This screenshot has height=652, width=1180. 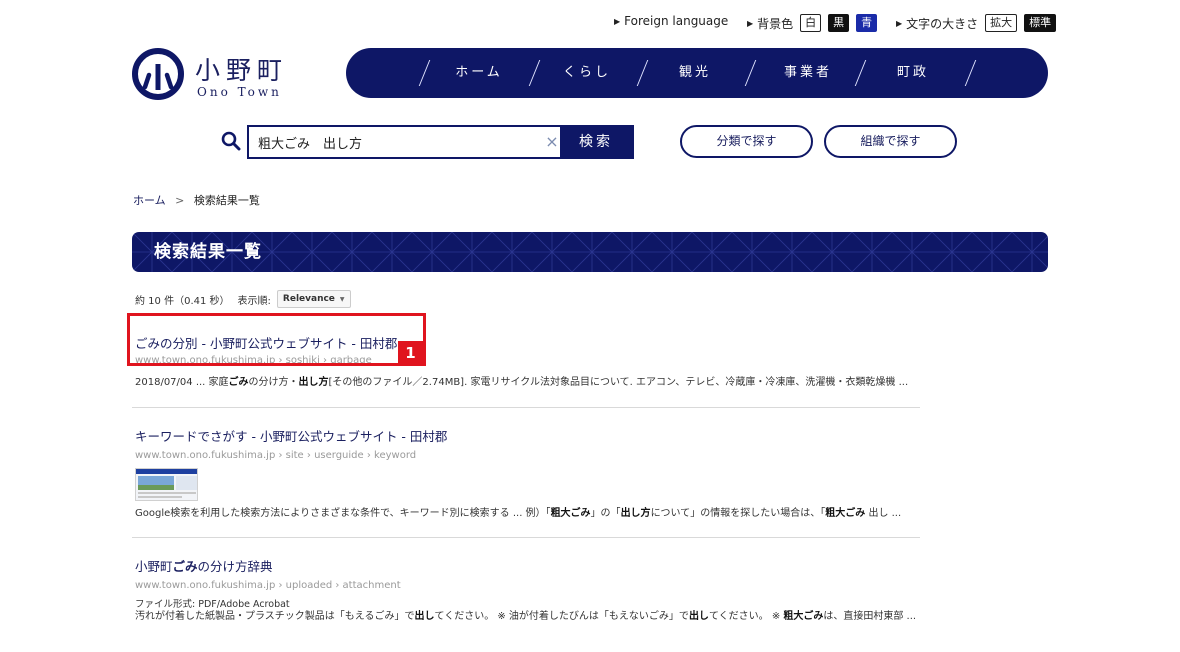 I want to click on result-title-link: 小野町ごみの分け方辞典, so click(x=527, y=565).